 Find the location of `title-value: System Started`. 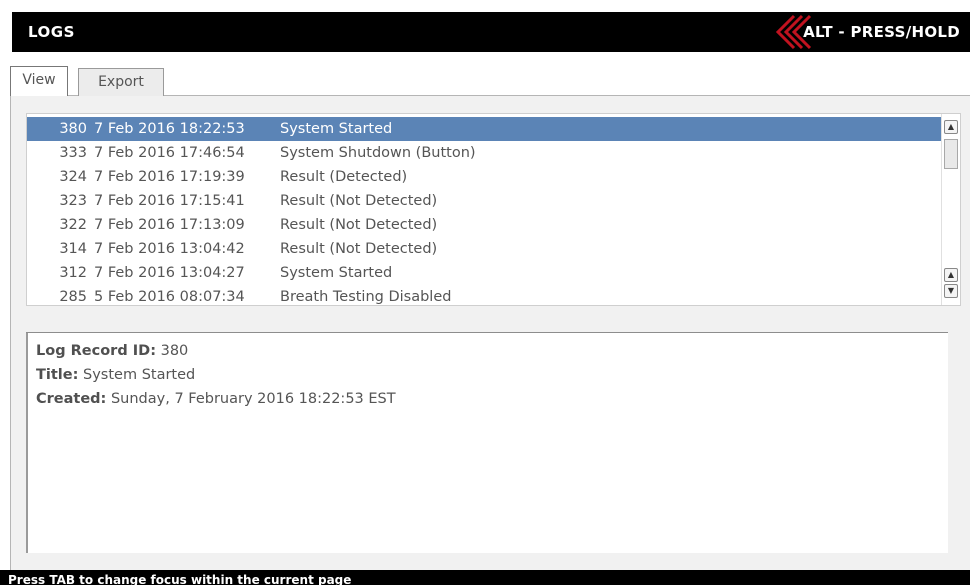

title-value: System Started is located at coordinates (137, 375).